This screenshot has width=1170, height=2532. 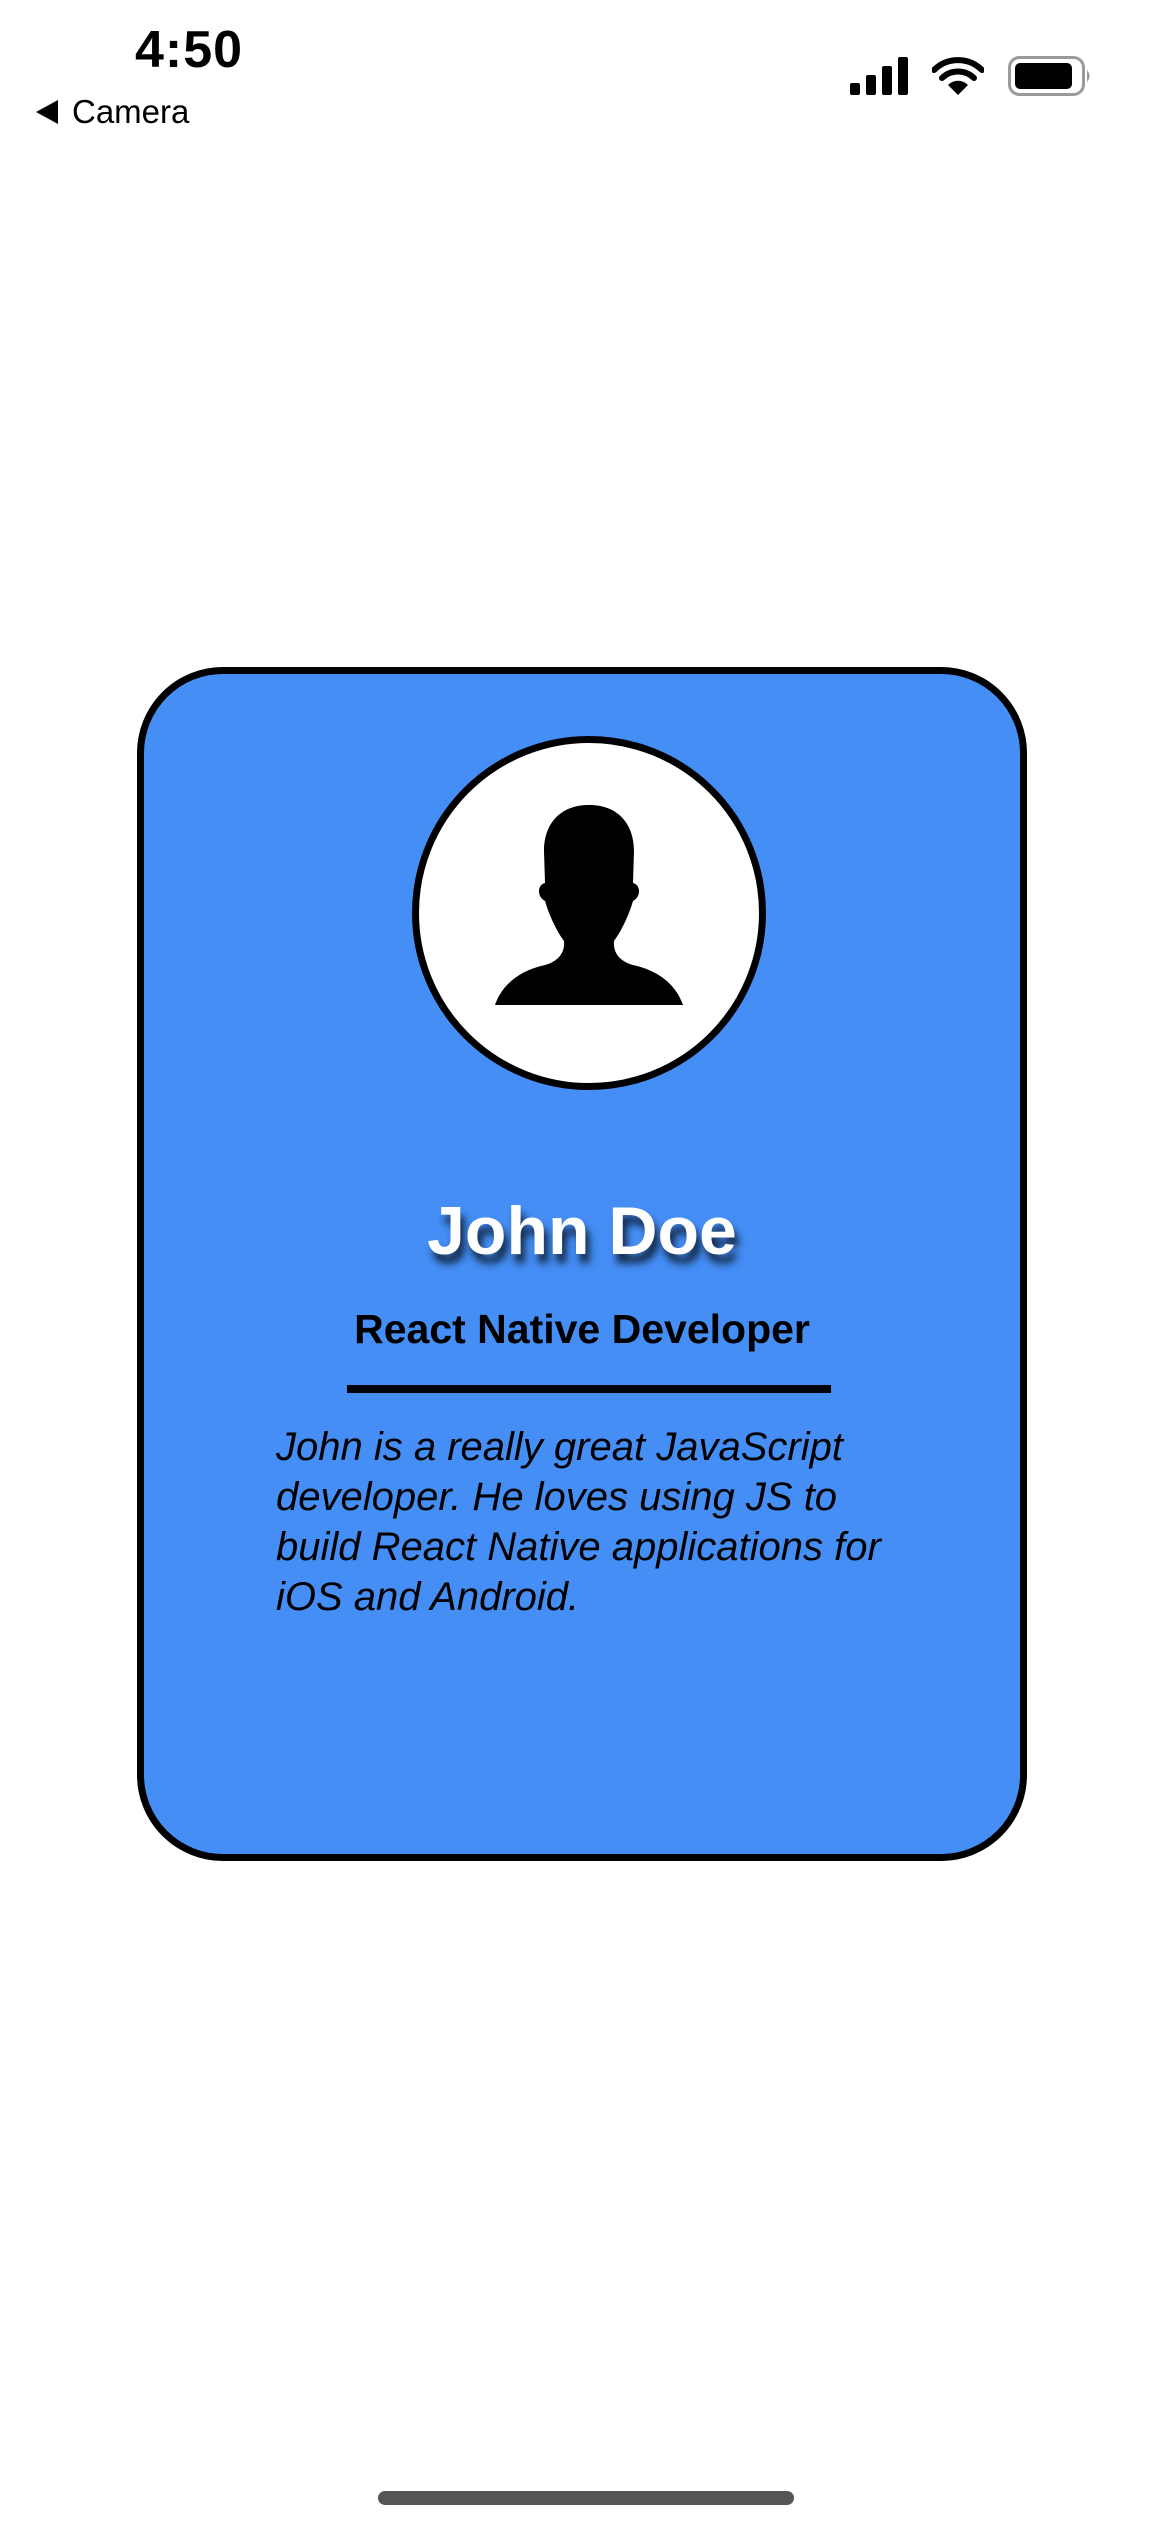 I want to click on back-label: Camera, so click(x=131, y=111).